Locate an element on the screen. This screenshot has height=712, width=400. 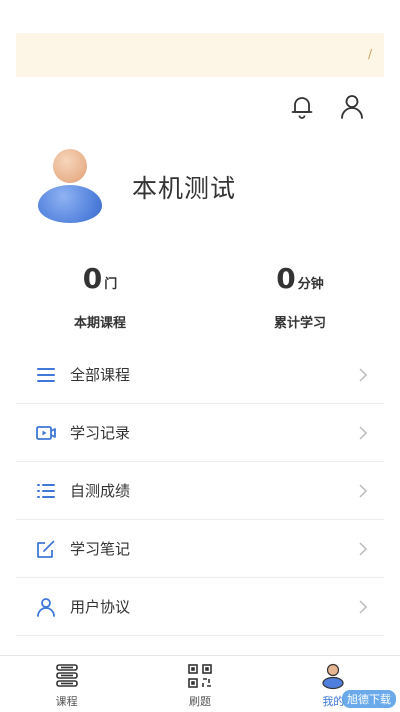
menu-item-all-courses: 全部课程 is located at coordinates (200, 375).